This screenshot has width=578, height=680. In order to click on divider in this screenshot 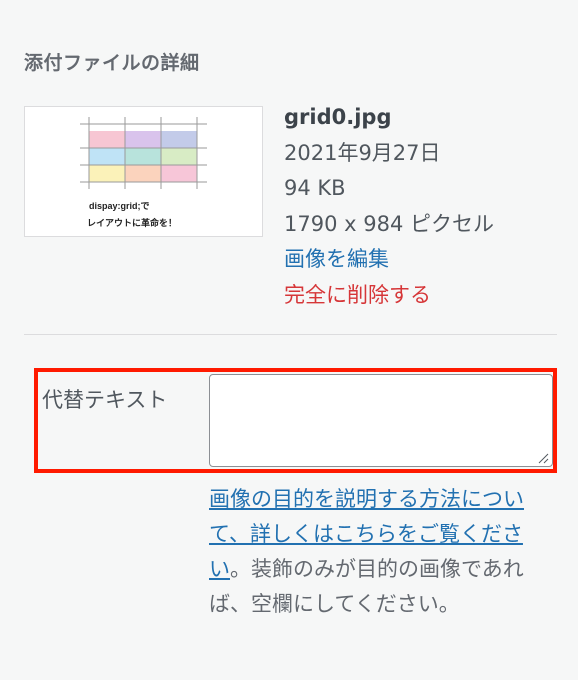, I will do `click(290, 334)`.